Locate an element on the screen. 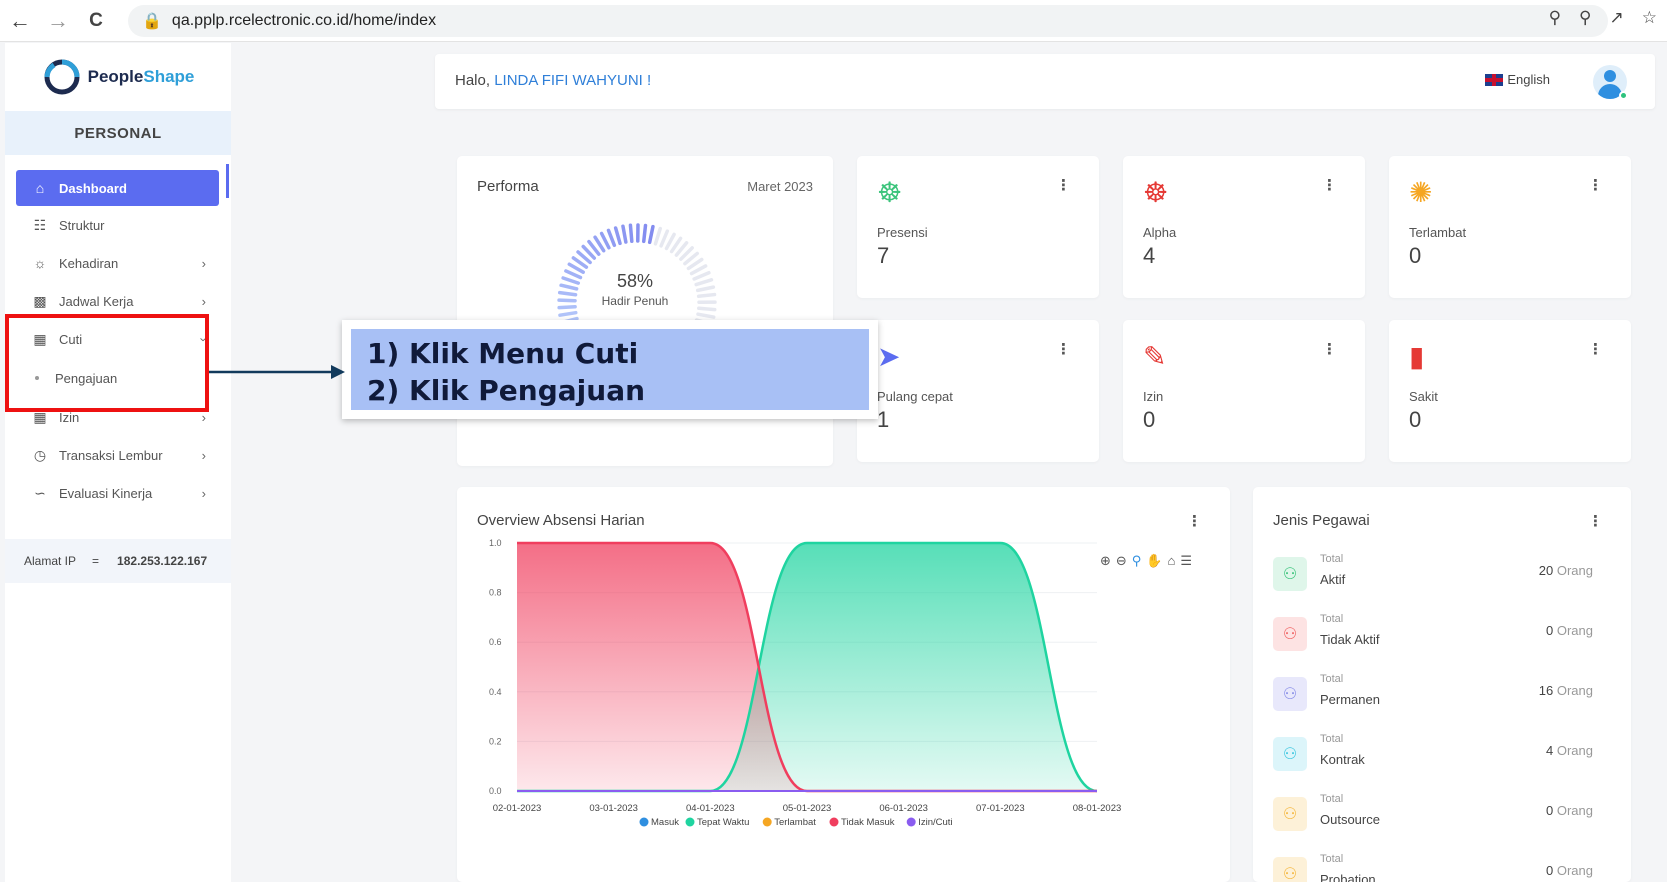 Image resolution: width=1667 pixels, height=882 pixels. highlight-box is located at coordinates (107, 363).